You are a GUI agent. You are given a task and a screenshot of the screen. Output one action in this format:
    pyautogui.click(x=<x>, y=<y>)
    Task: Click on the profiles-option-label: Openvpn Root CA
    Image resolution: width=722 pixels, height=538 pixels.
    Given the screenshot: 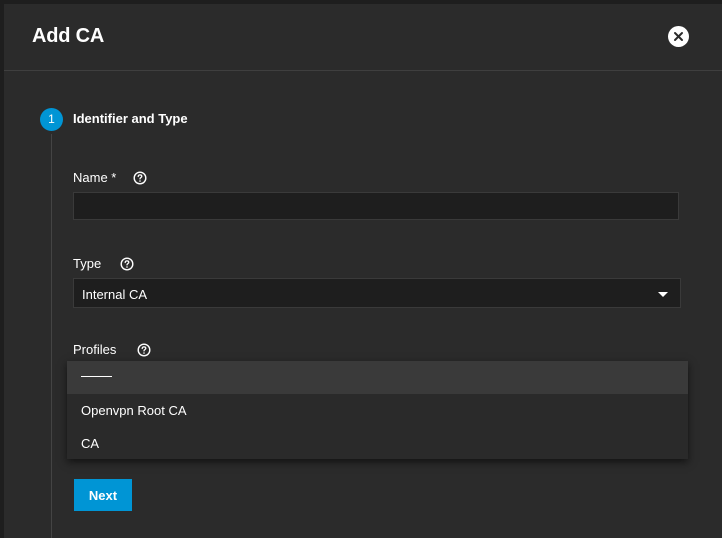 What is the action you would take?
    pyautogui.click(x=134, y=410)
    